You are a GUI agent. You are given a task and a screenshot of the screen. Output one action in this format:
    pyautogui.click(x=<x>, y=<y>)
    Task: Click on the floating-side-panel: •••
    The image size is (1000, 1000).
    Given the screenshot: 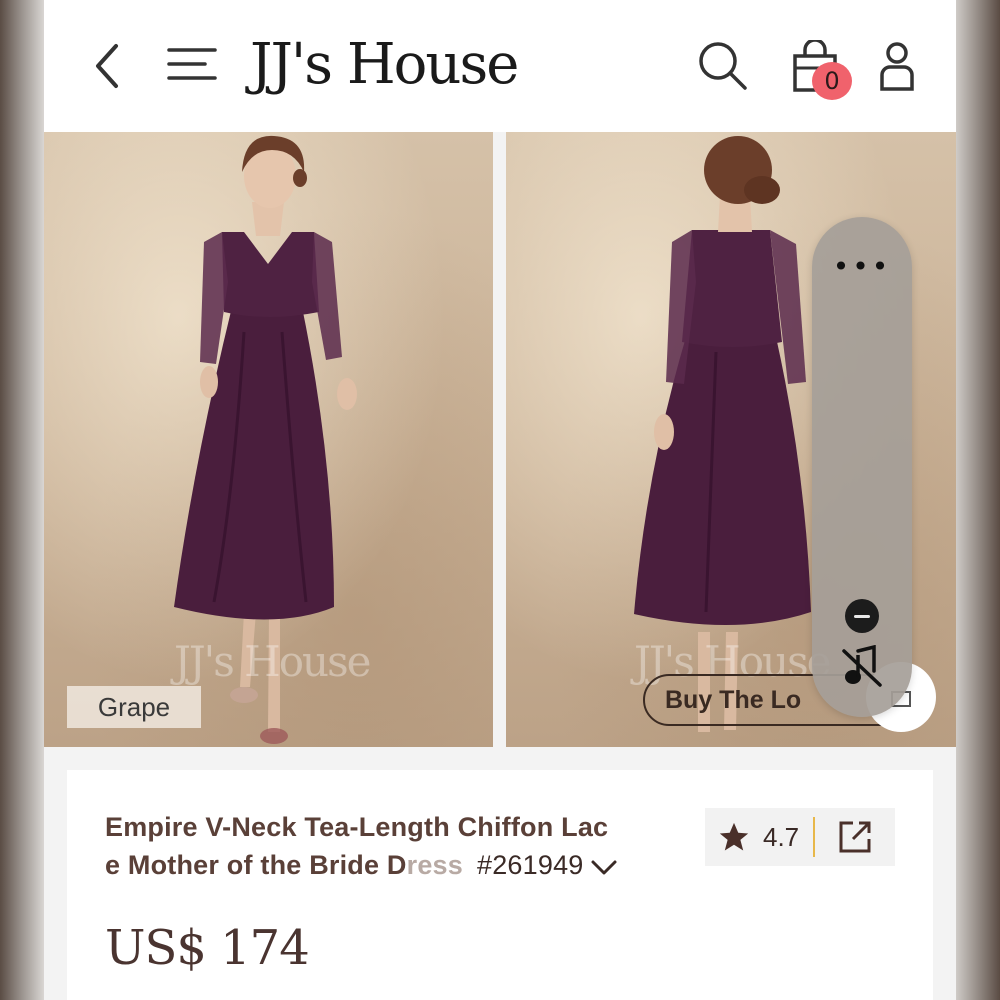 What is the action you would take?
    pyautogui.click(x=862, y=467)
    